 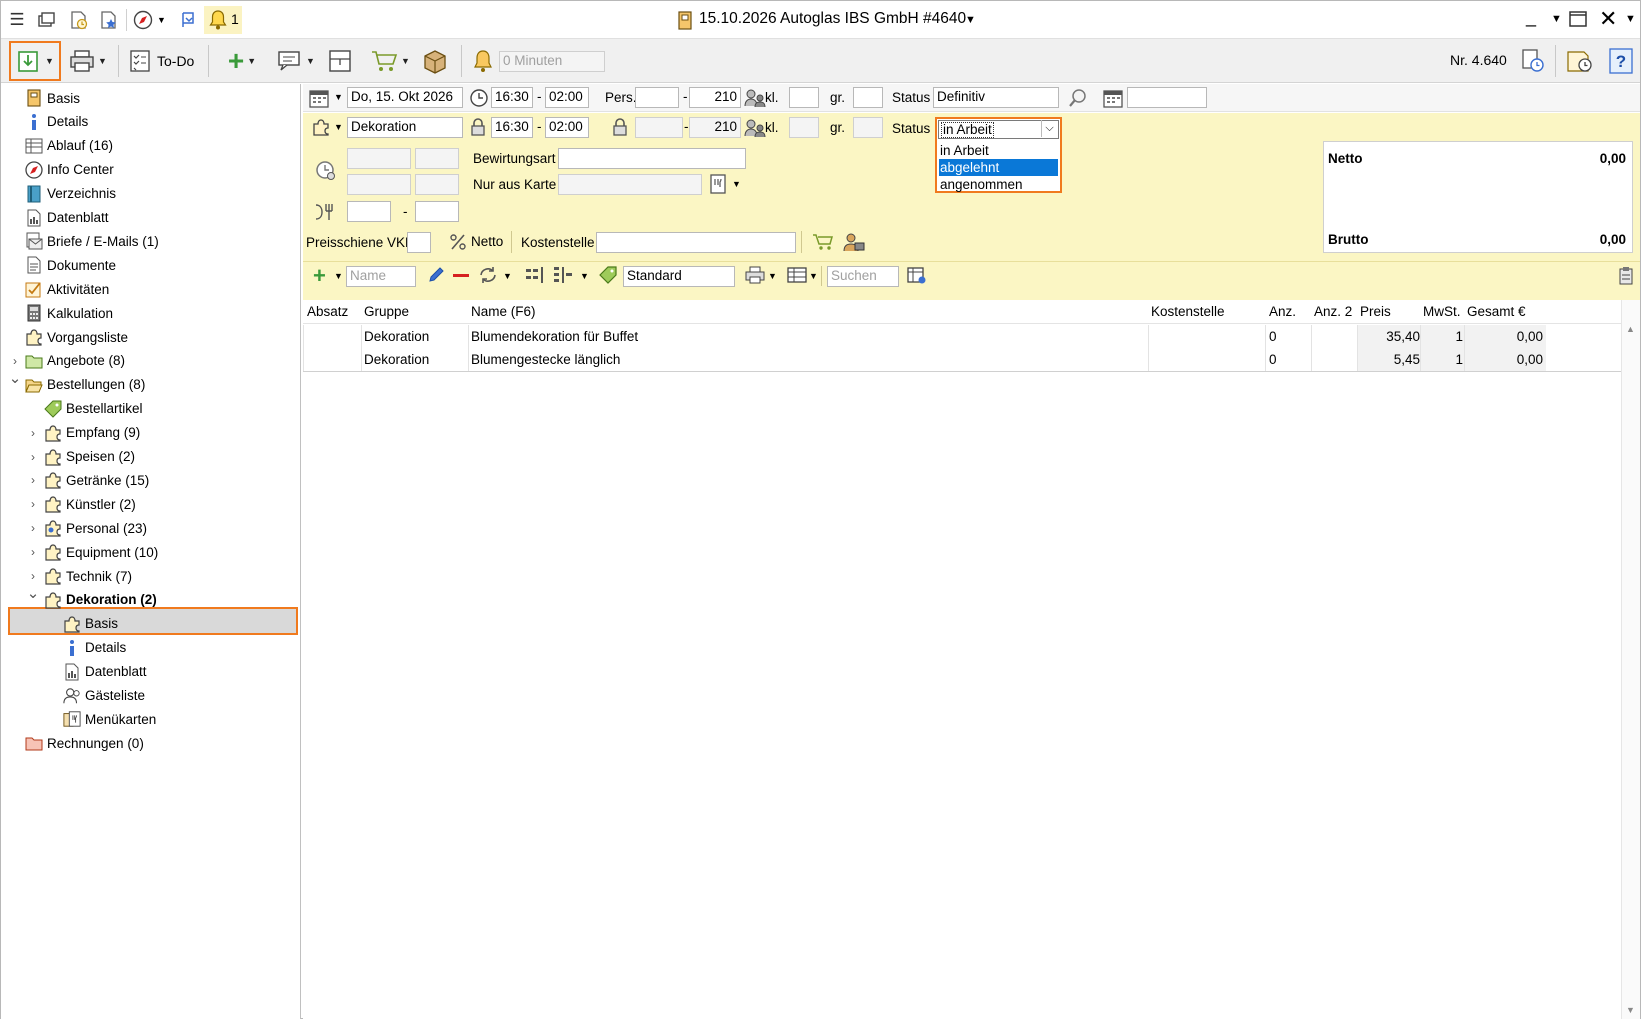 I want to click on order-time-a-input, so click(x=379, y=158).